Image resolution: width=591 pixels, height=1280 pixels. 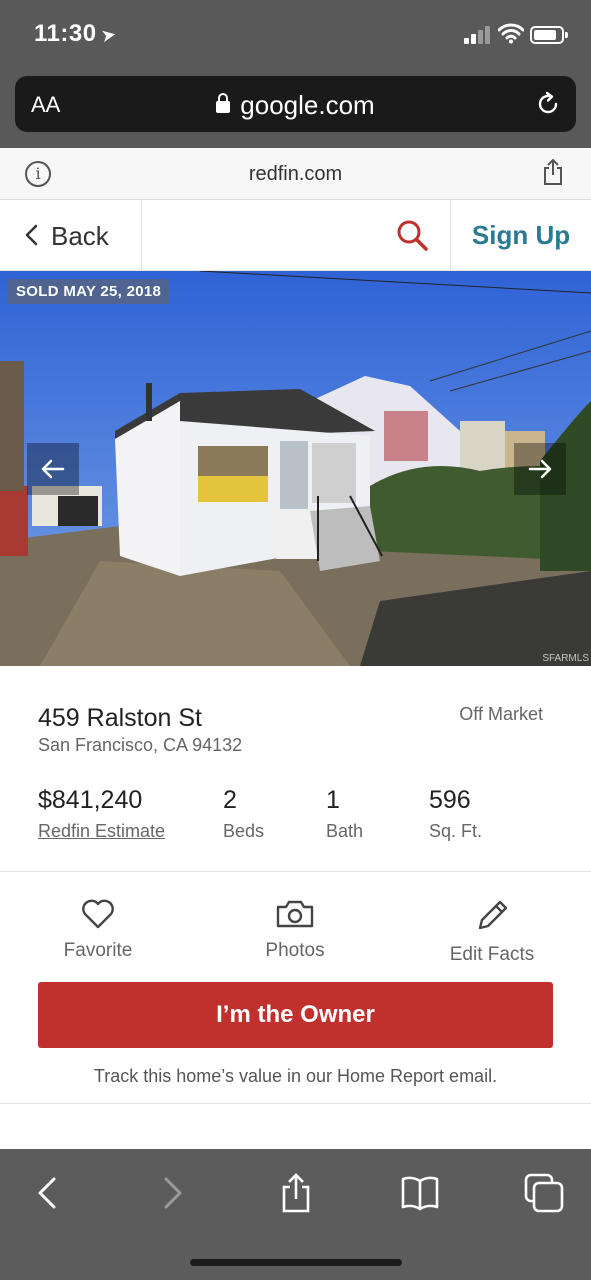 I want to click on estimate-value: $841,240, so click(x=90, y=800).